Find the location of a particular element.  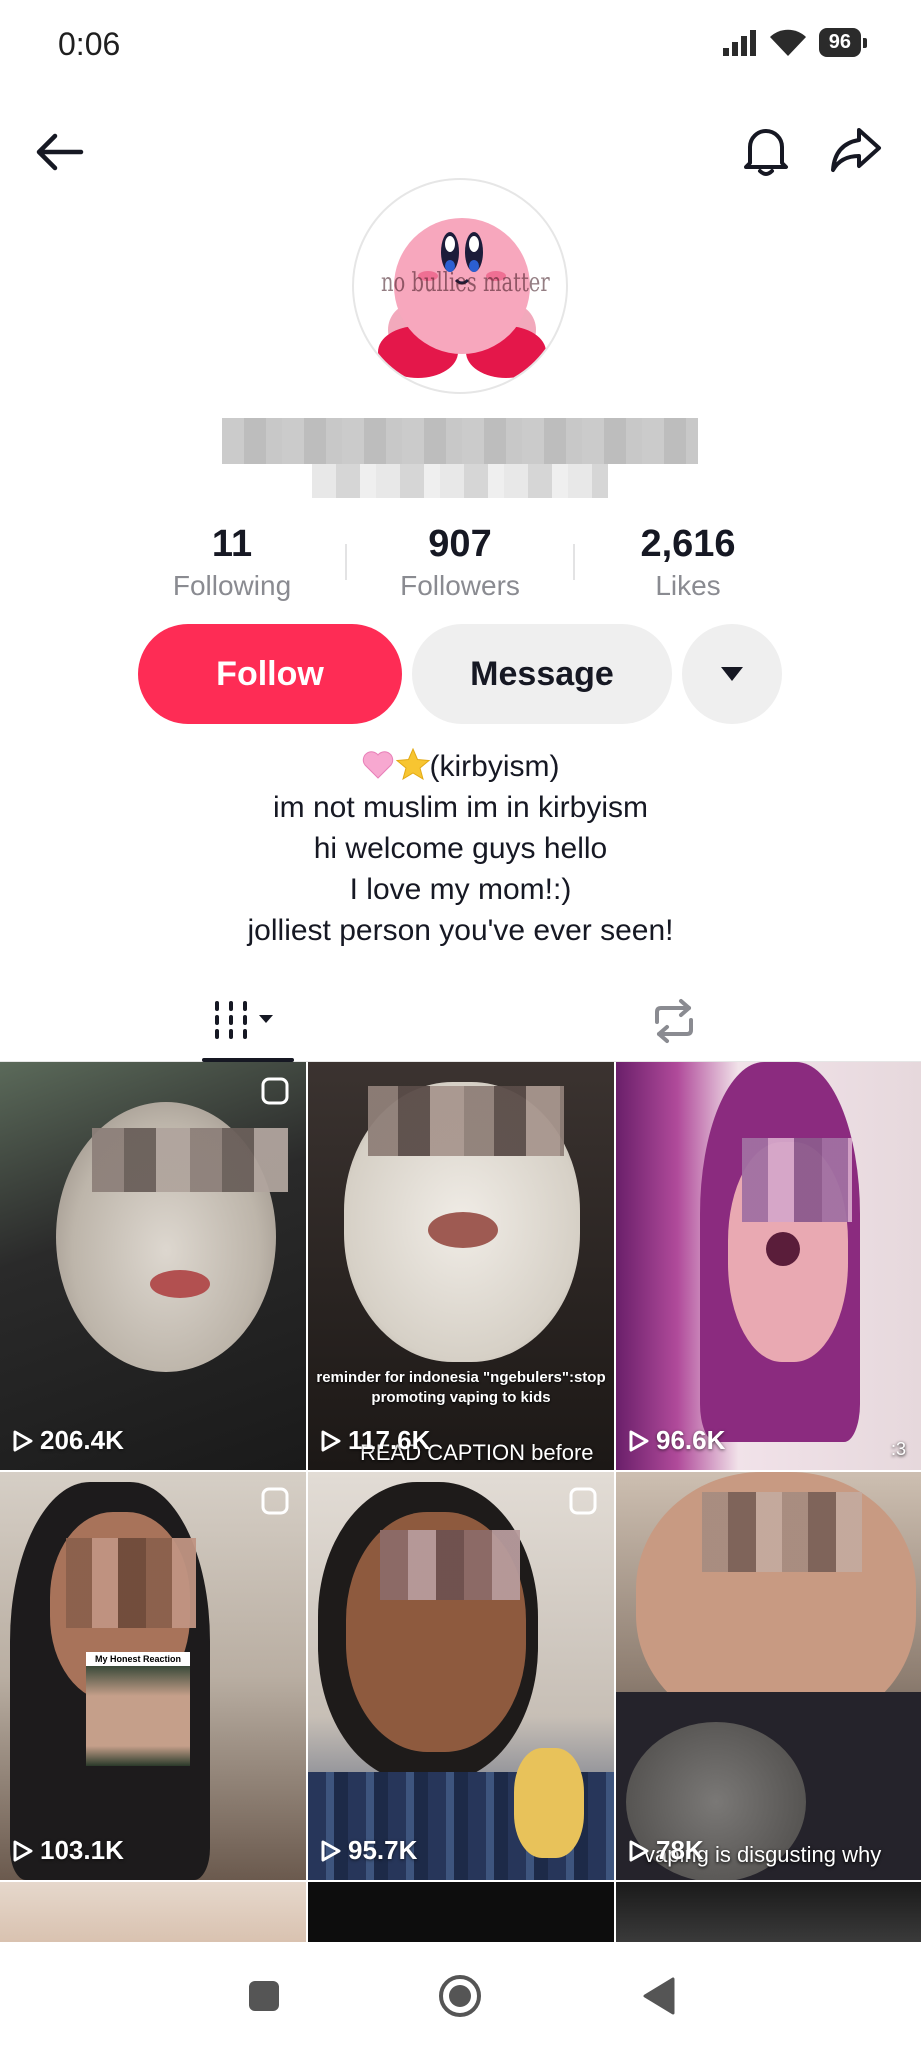

battery-icon: 96 is located at coordinates (843, 42).